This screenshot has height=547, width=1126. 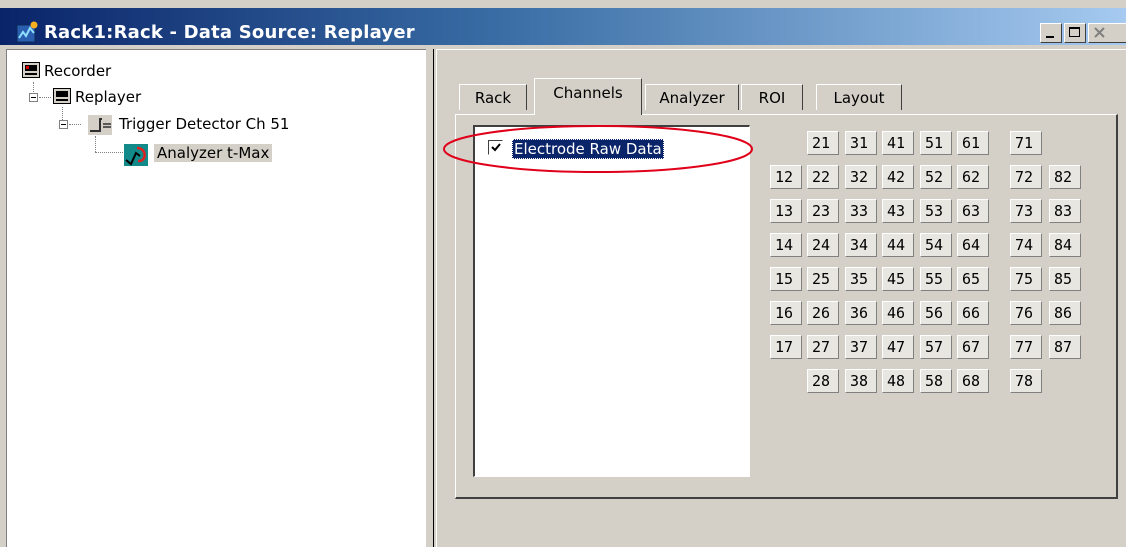 What do you see at coordinates (1026, 279) in the screenshot?
I see `channel-cell: 75` at bounding box center [1026, 279].